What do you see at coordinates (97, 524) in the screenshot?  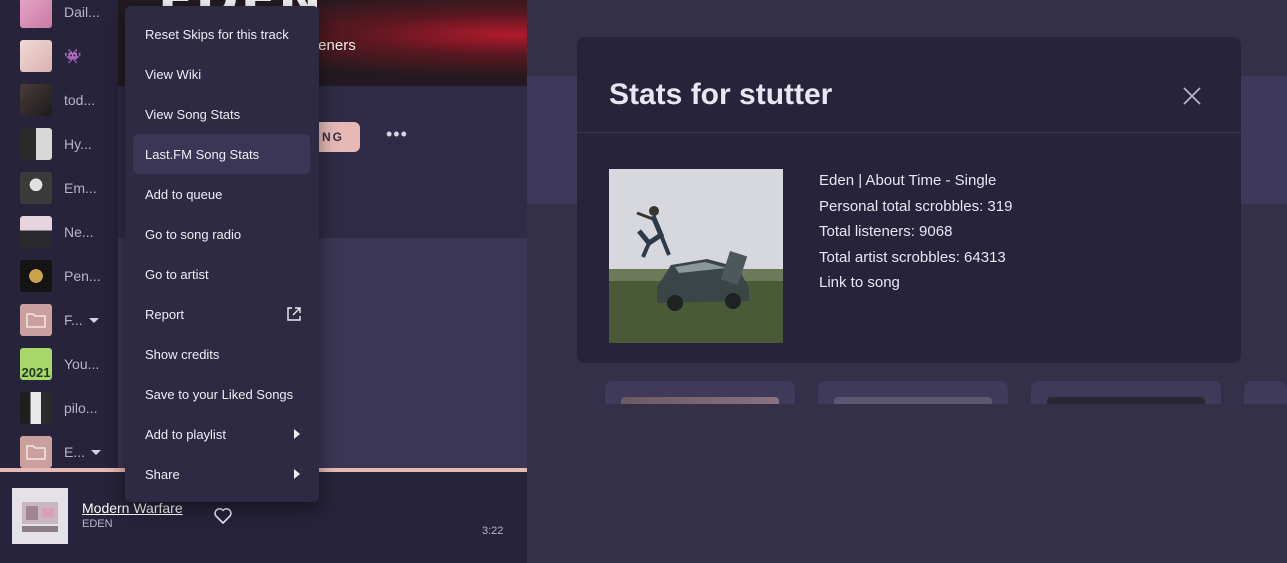 I see `now-playing-artist: EDEN` at bounding box center [97, 524].